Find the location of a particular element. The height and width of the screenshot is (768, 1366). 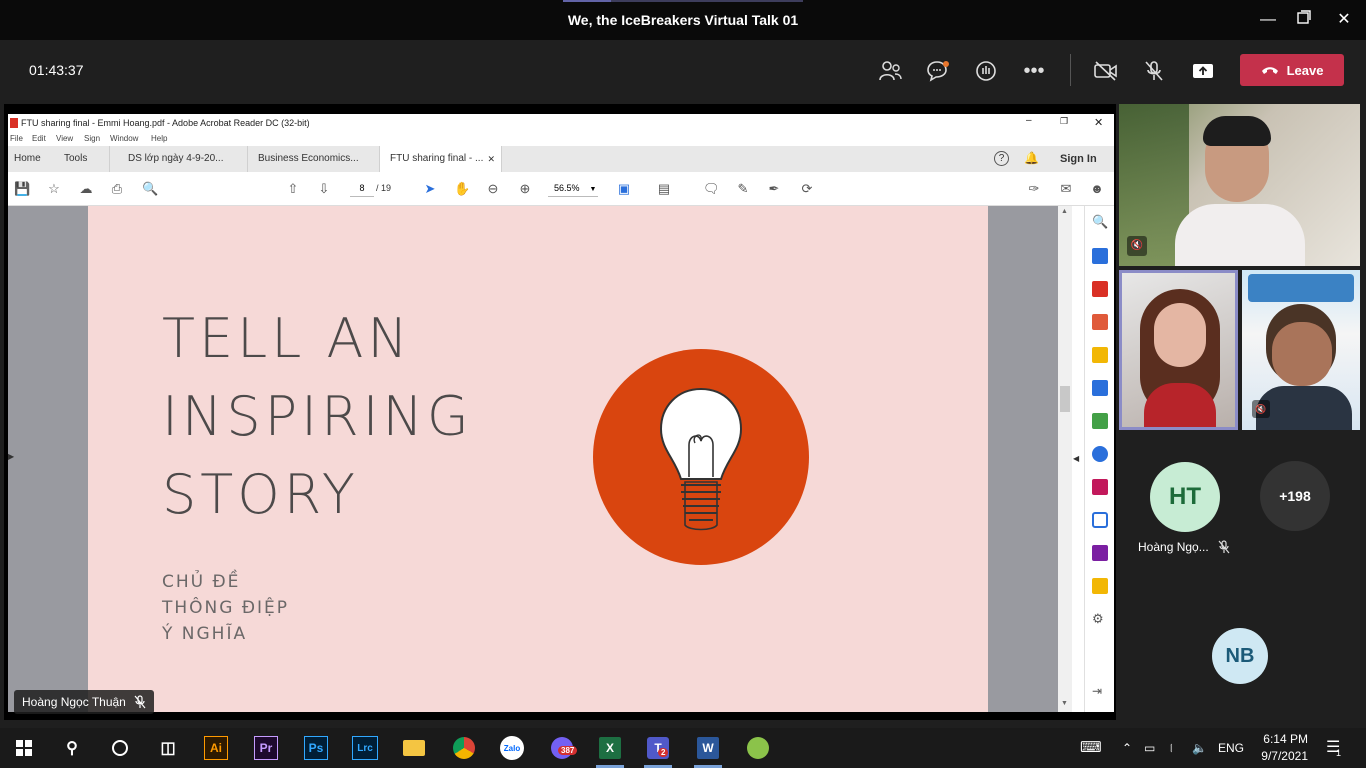

chat-icon is located at coordinates (938, 71).